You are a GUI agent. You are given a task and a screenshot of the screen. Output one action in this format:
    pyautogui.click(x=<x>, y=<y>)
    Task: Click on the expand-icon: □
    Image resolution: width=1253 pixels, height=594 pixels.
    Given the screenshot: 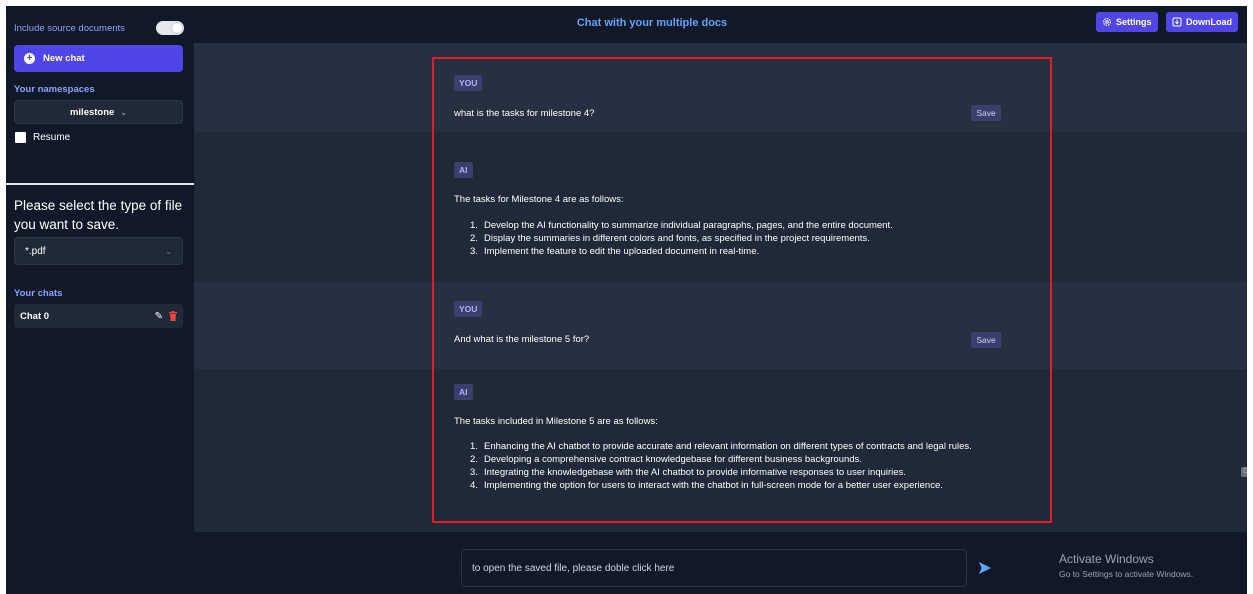 What is the action you would take?
    pyautogui.click(x=1244, y=472)
    